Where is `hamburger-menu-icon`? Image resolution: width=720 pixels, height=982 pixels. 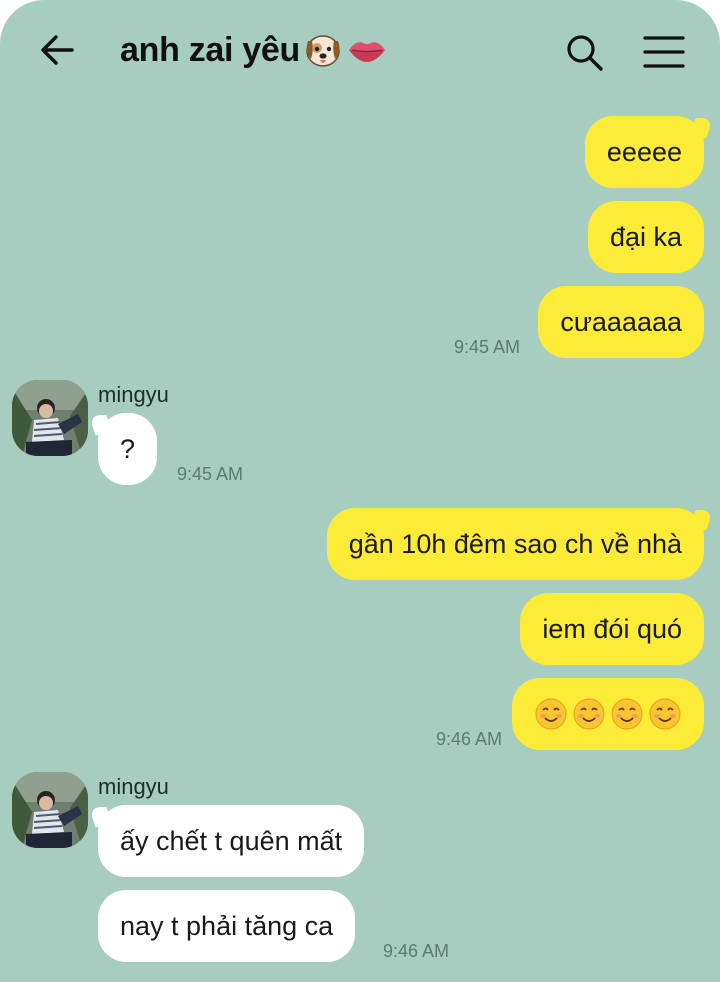
hamburger-menu-icon is located at coordinates (664, 52).